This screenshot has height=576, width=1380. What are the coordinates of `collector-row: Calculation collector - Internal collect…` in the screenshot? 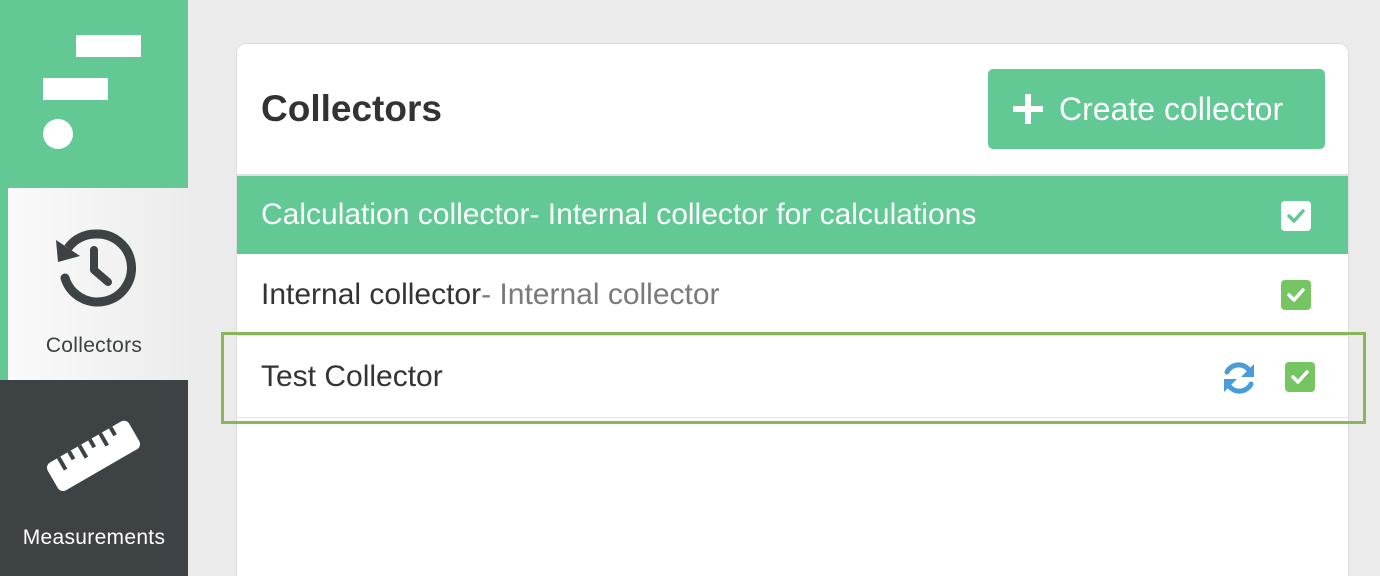 It's located at (792, 214).